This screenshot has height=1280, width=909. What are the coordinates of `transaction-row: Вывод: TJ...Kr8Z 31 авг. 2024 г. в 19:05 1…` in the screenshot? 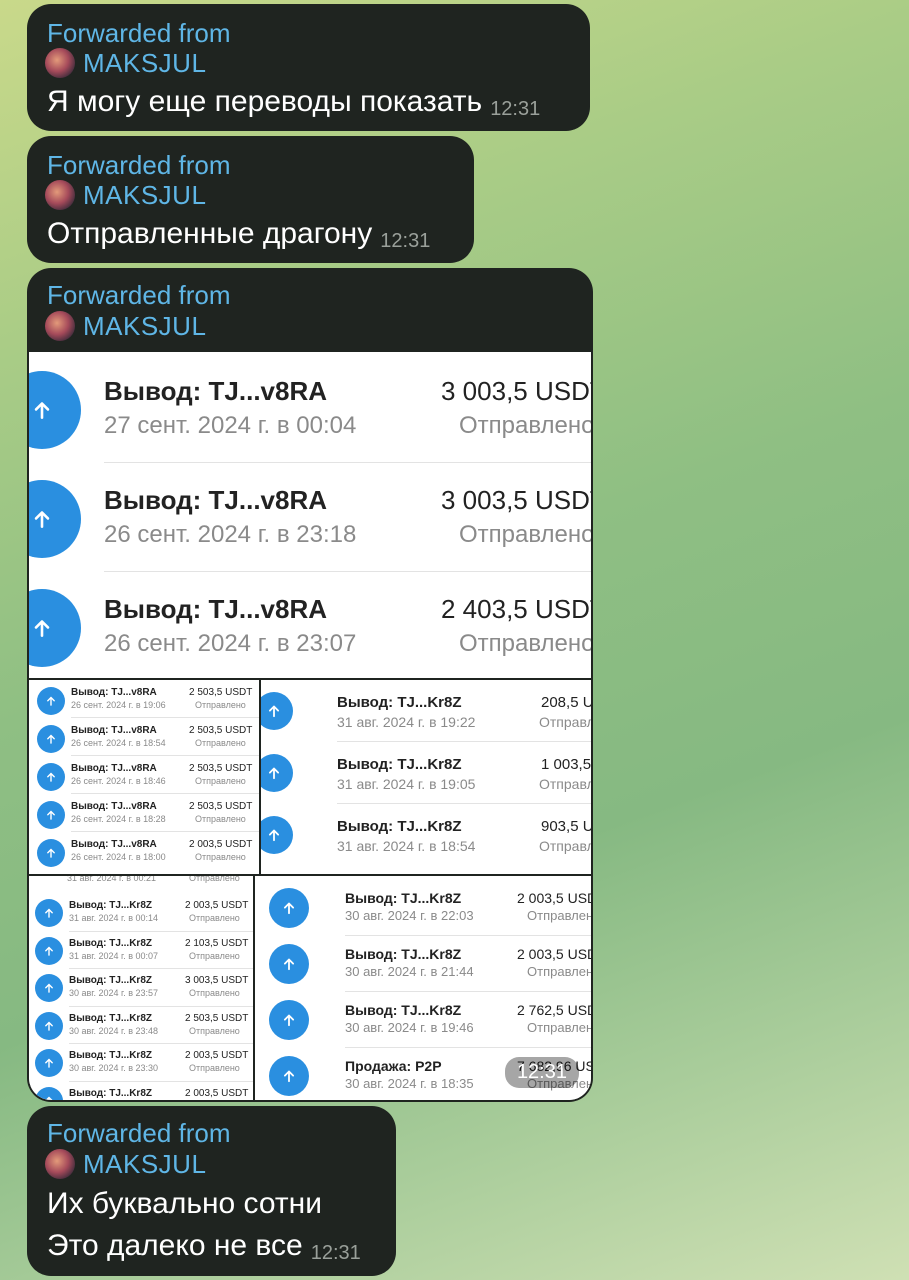 It's located at (426, 773).